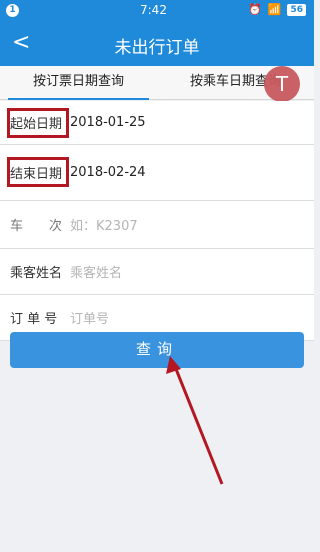 The image size is (320, 552). Describe the element at coordinates (274, 9) in the screenshot. I see `wifi-icon: 📶` at that location.